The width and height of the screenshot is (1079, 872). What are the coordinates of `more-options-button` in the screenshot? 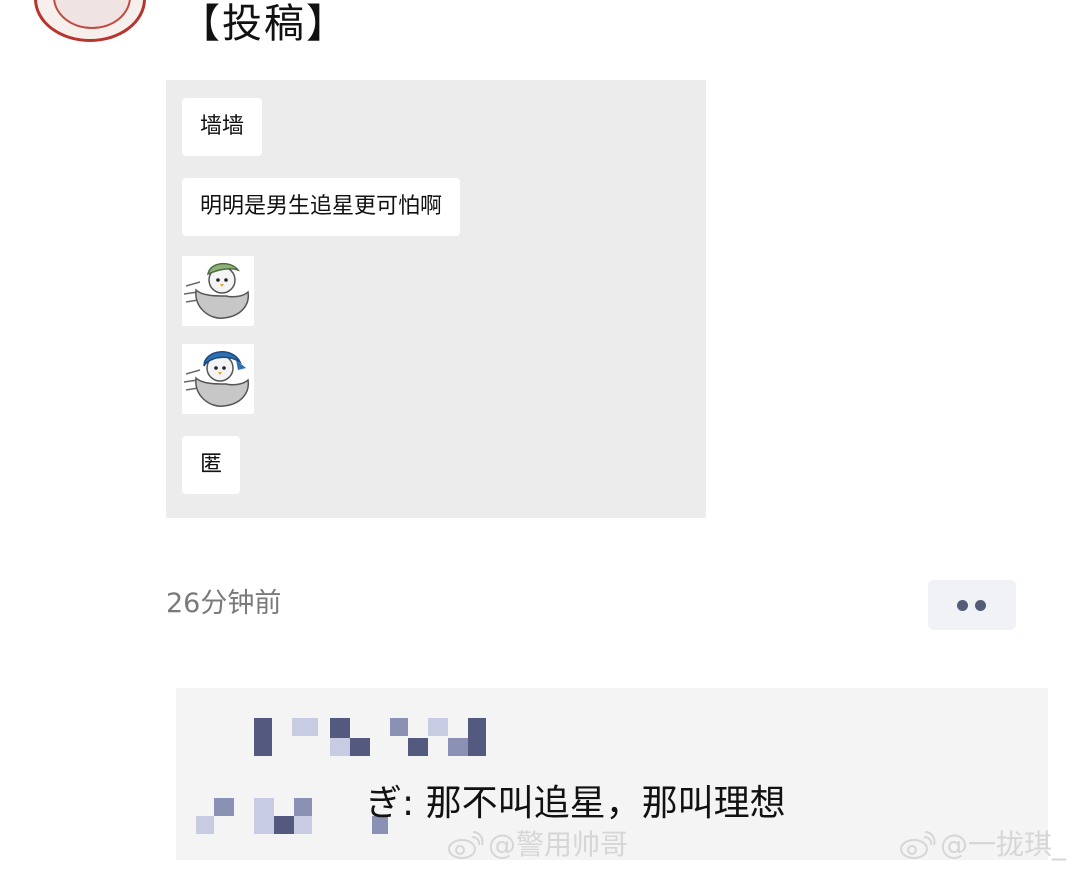 It's located at (972, 605).